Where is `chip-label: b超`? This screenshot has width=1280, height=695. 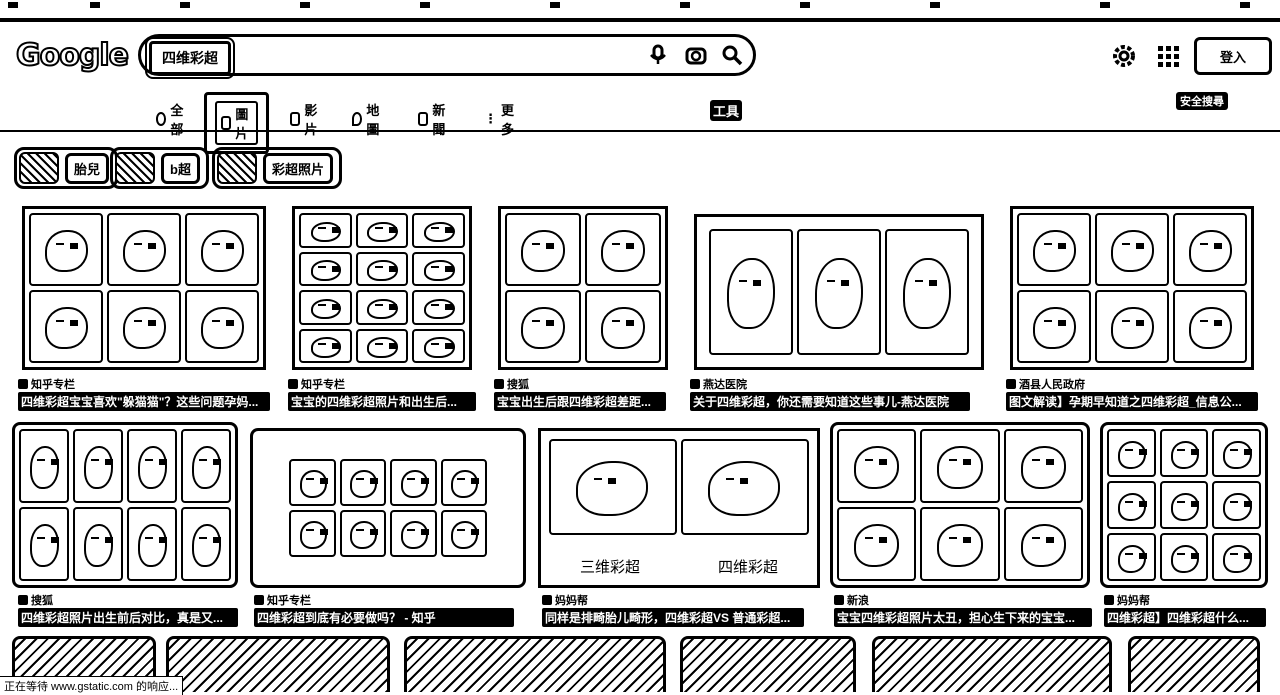 chip-label: b超 is located at coordinates (180, 168).